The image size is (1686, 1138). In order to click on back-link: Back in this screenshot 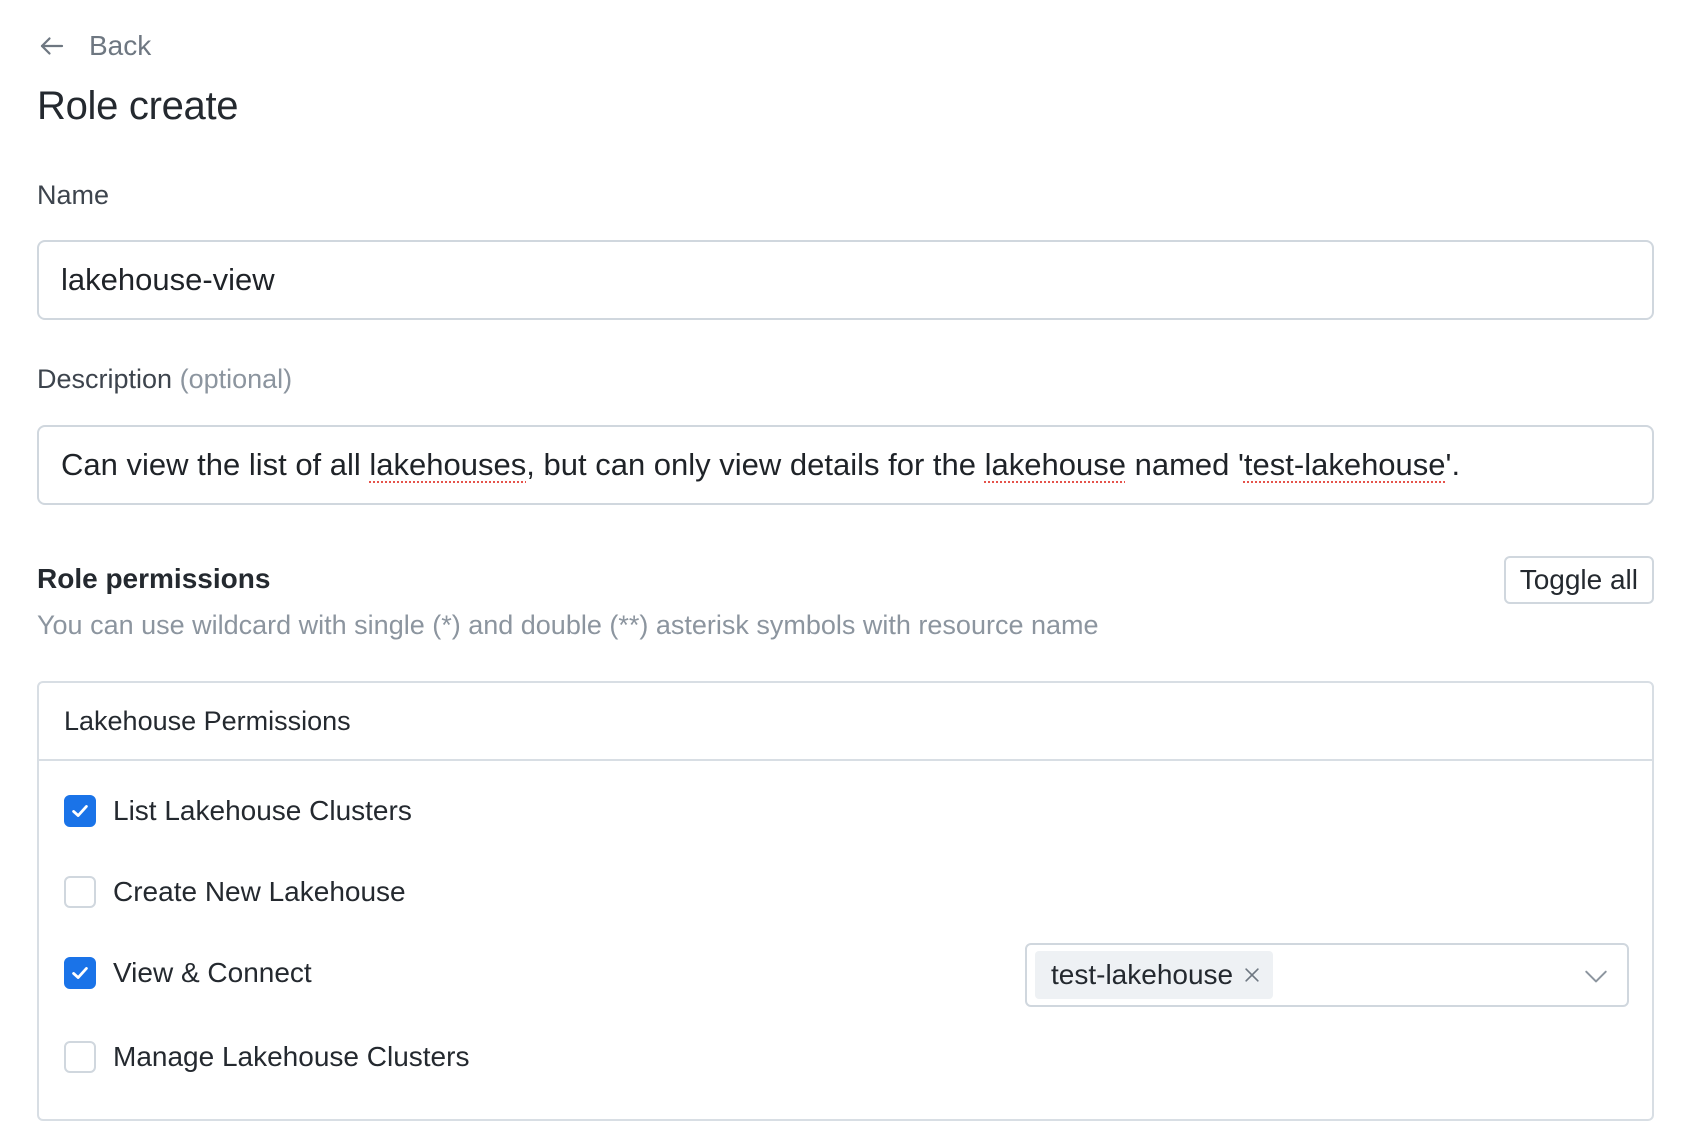, I will do `click(94, 46)`.